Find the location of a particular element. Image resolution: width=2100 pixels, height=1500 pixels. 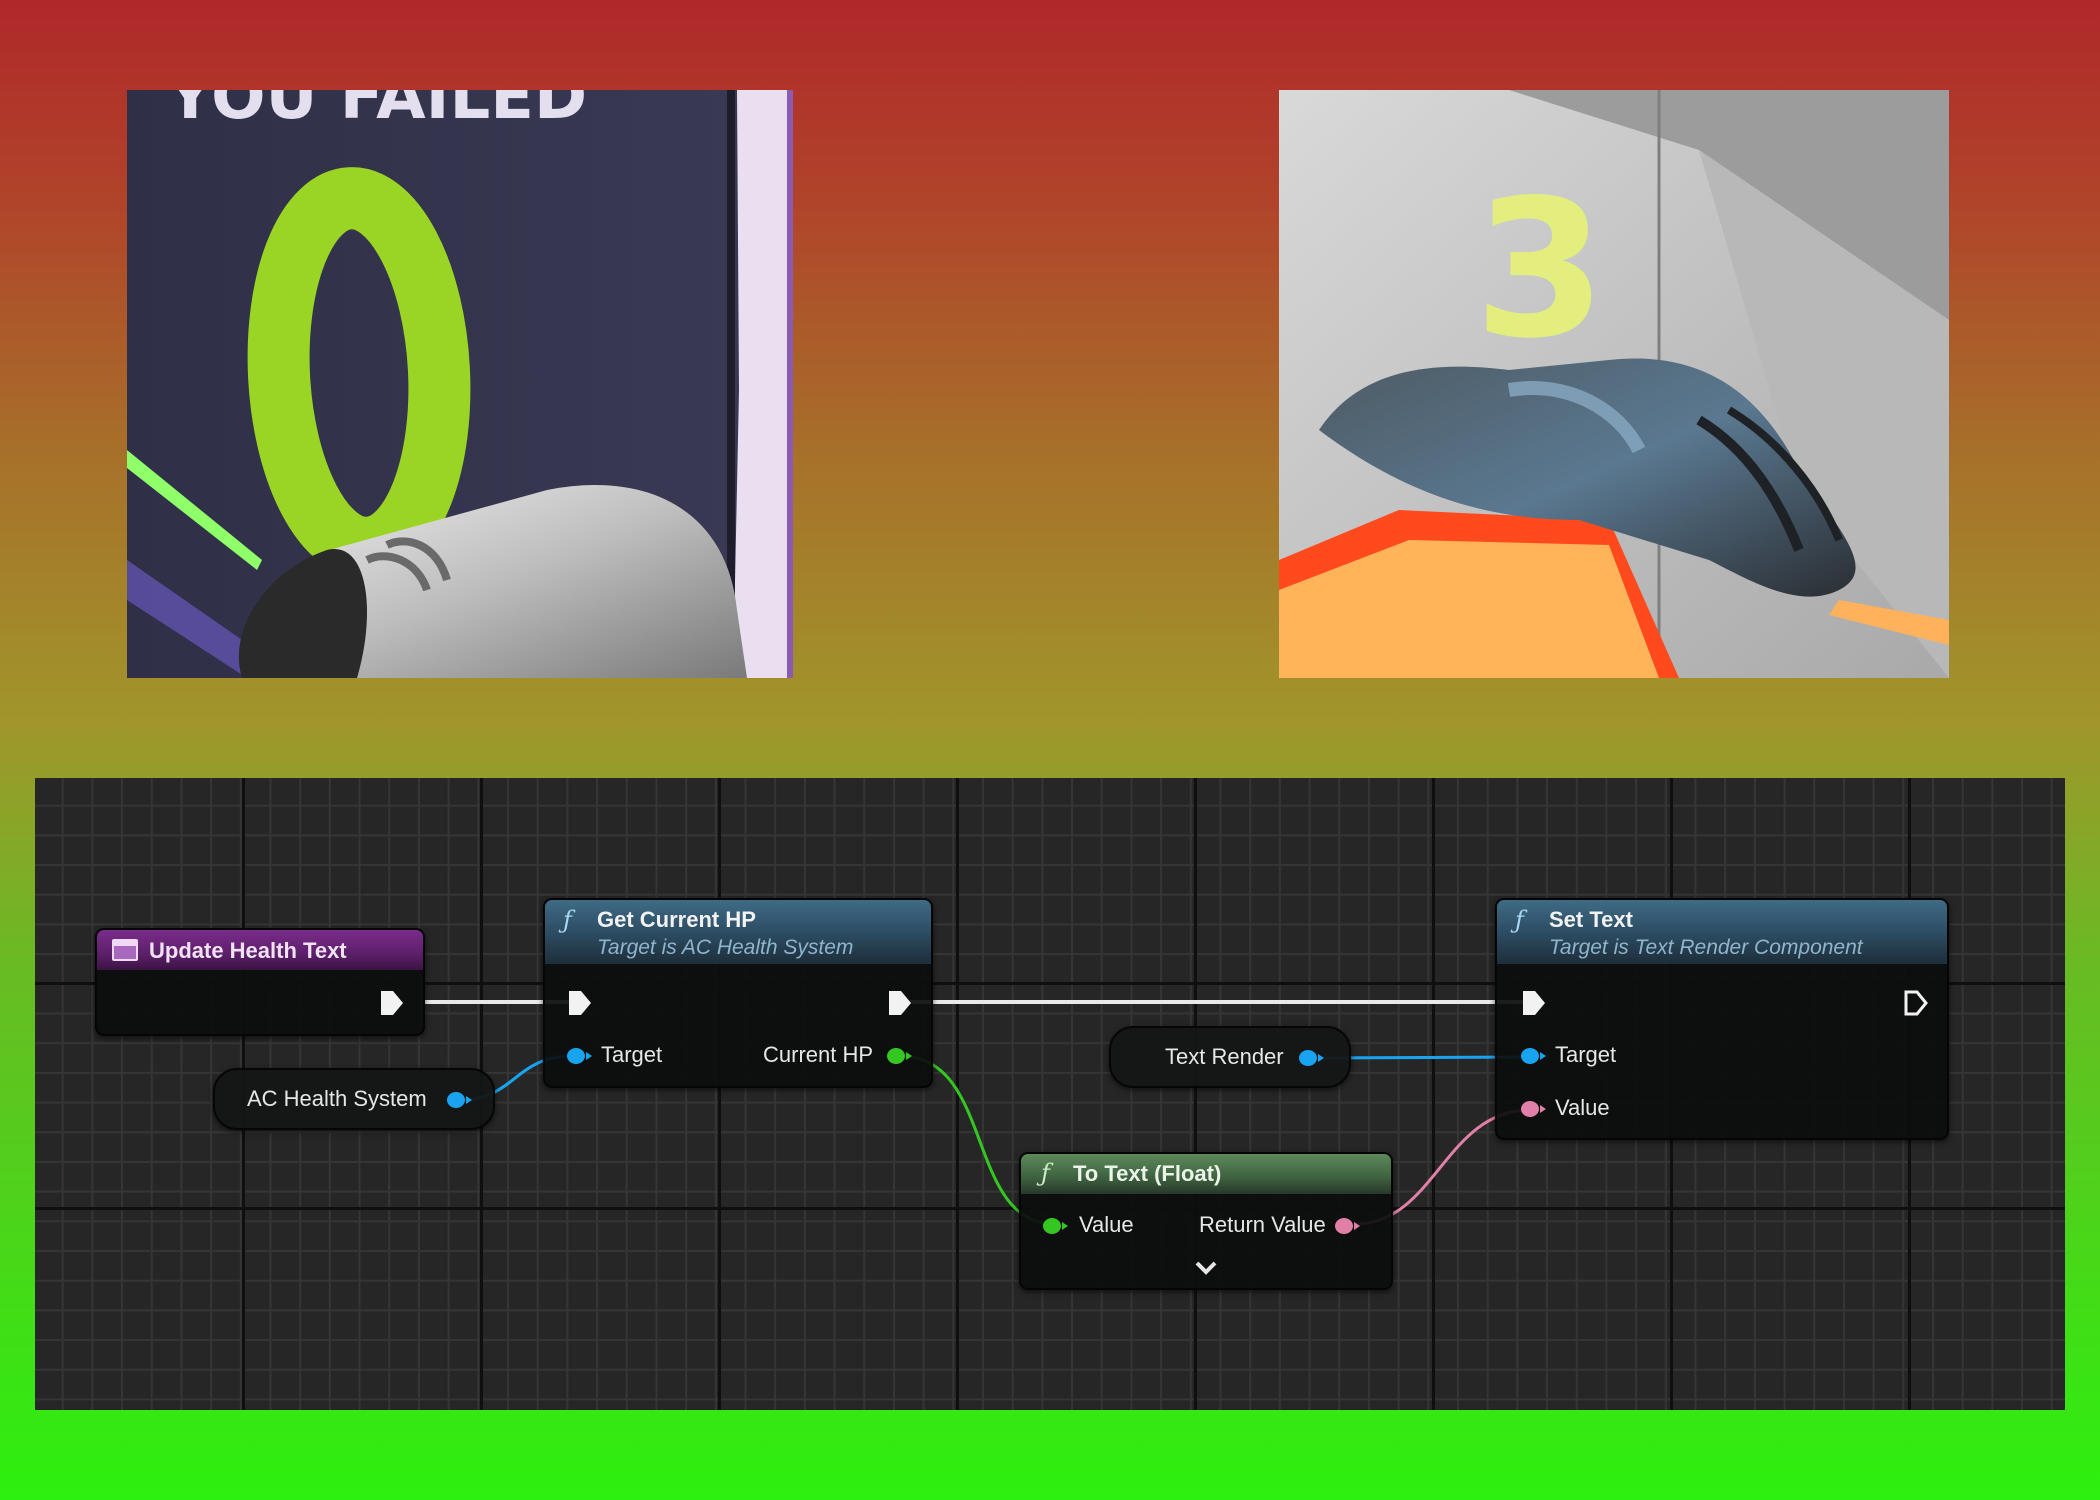

current-hp-pin-label: Current HP is located at coordinates (818, 1054).